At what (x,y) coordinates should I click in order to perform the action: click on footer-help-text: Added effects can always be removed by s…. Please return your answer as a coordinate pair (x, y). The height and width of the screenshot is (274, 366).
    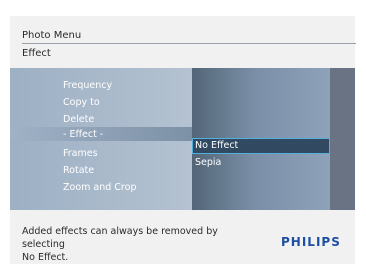
    Looking at the image, I should click on (132, 244).